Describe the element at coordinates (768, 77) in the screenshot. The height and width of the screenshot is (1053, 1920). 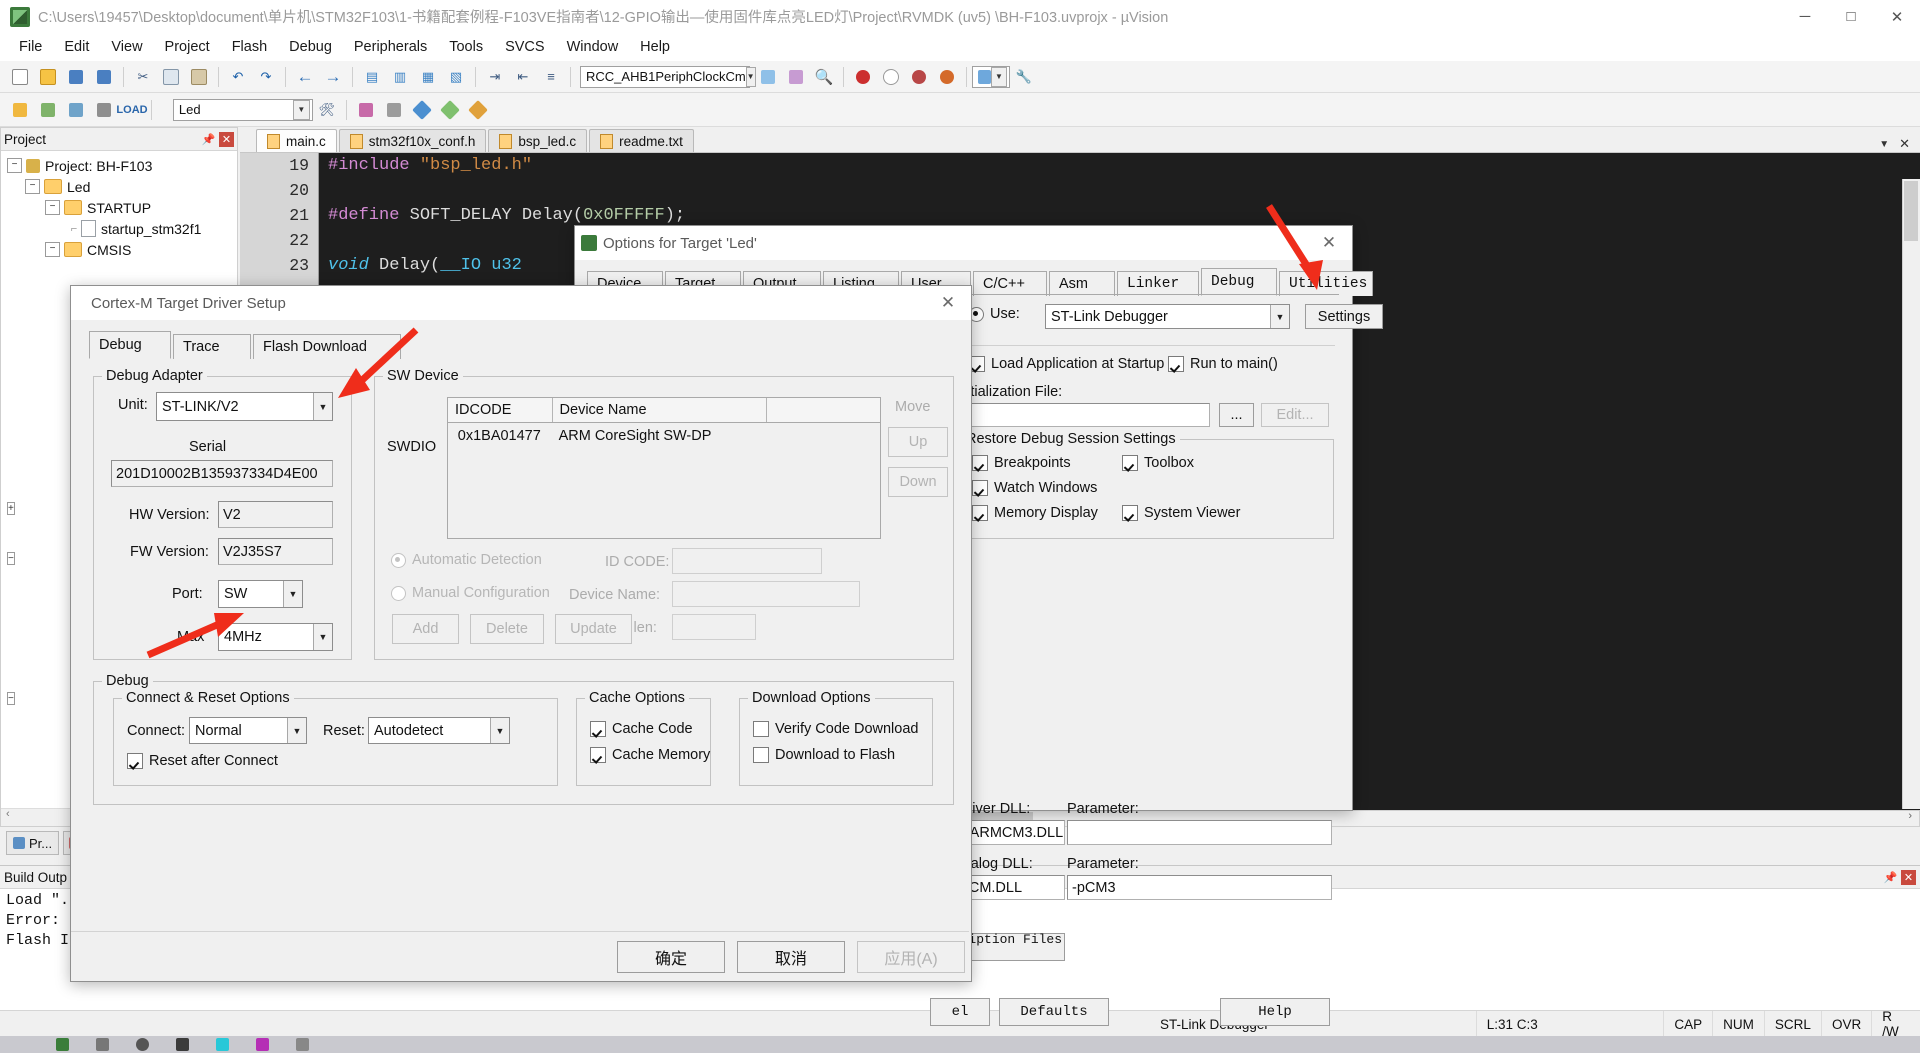
I see `find-in-files-icon` at that location.